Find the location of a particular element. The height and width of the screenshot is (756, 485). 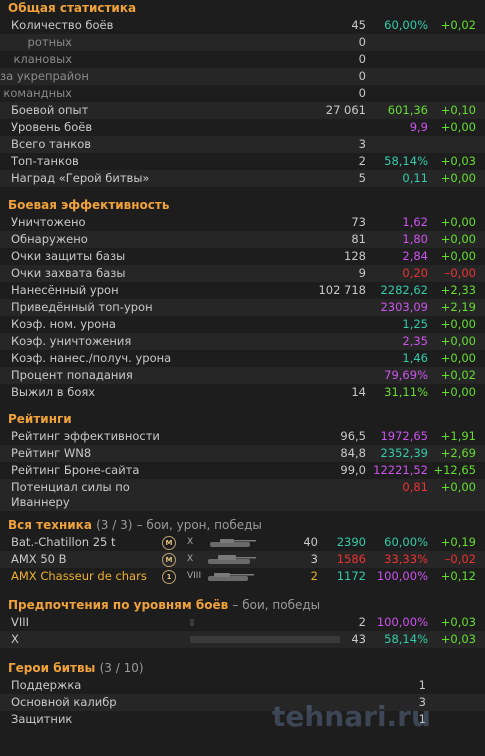

site-watermark: tehnari.ru is located at coordinates (351, 716).